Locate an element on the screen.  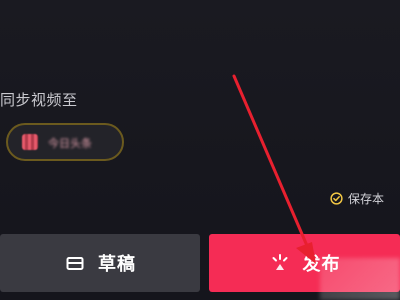
sync-to-label: 同步视频至 is located at coordinates (39, 100).